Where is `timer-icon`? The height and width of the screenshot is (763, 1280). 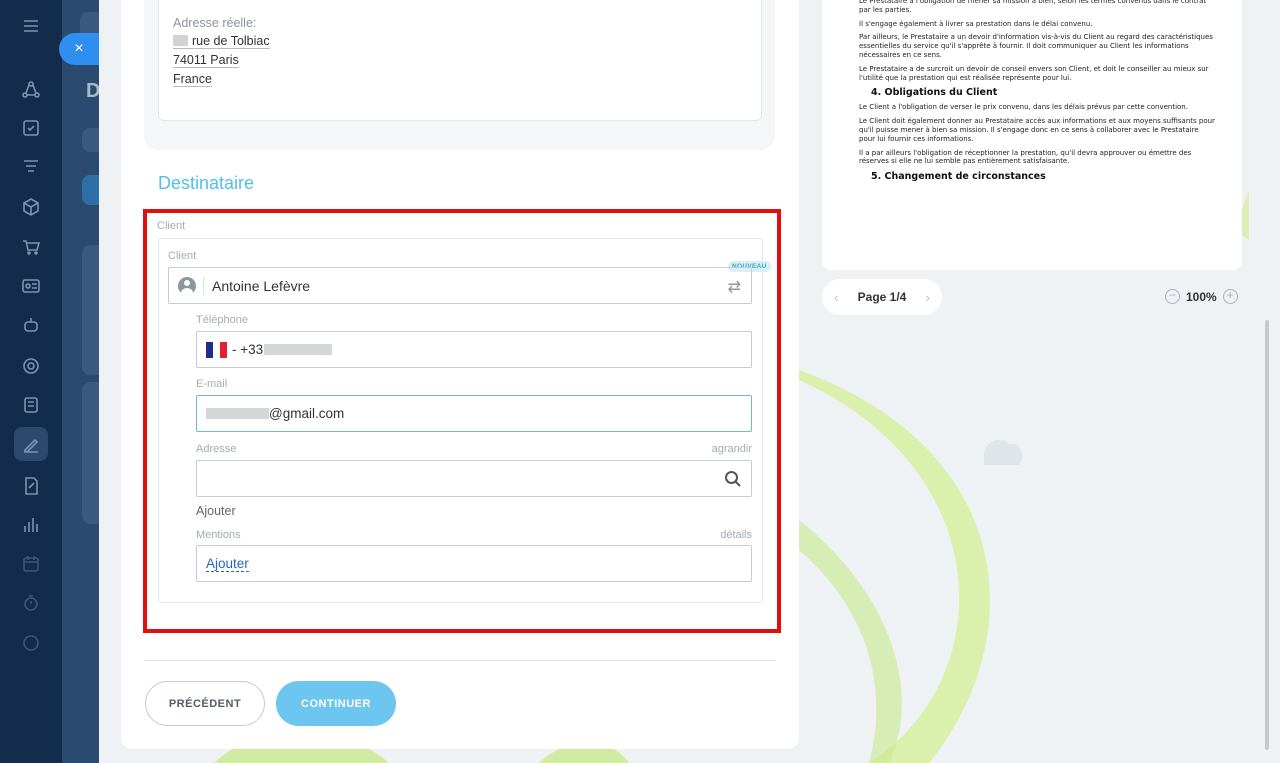 timer-icon is located at coordinates (31, 603).